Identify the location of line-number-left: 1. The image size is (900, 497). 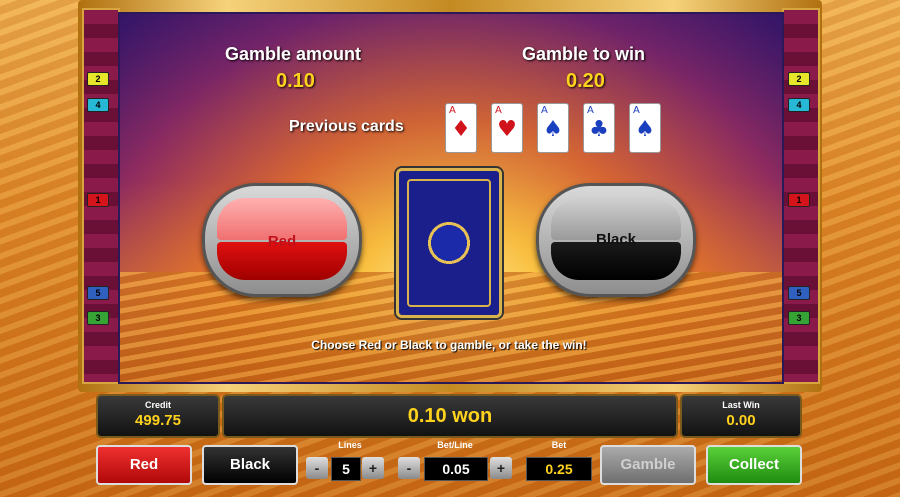
(98, 200).